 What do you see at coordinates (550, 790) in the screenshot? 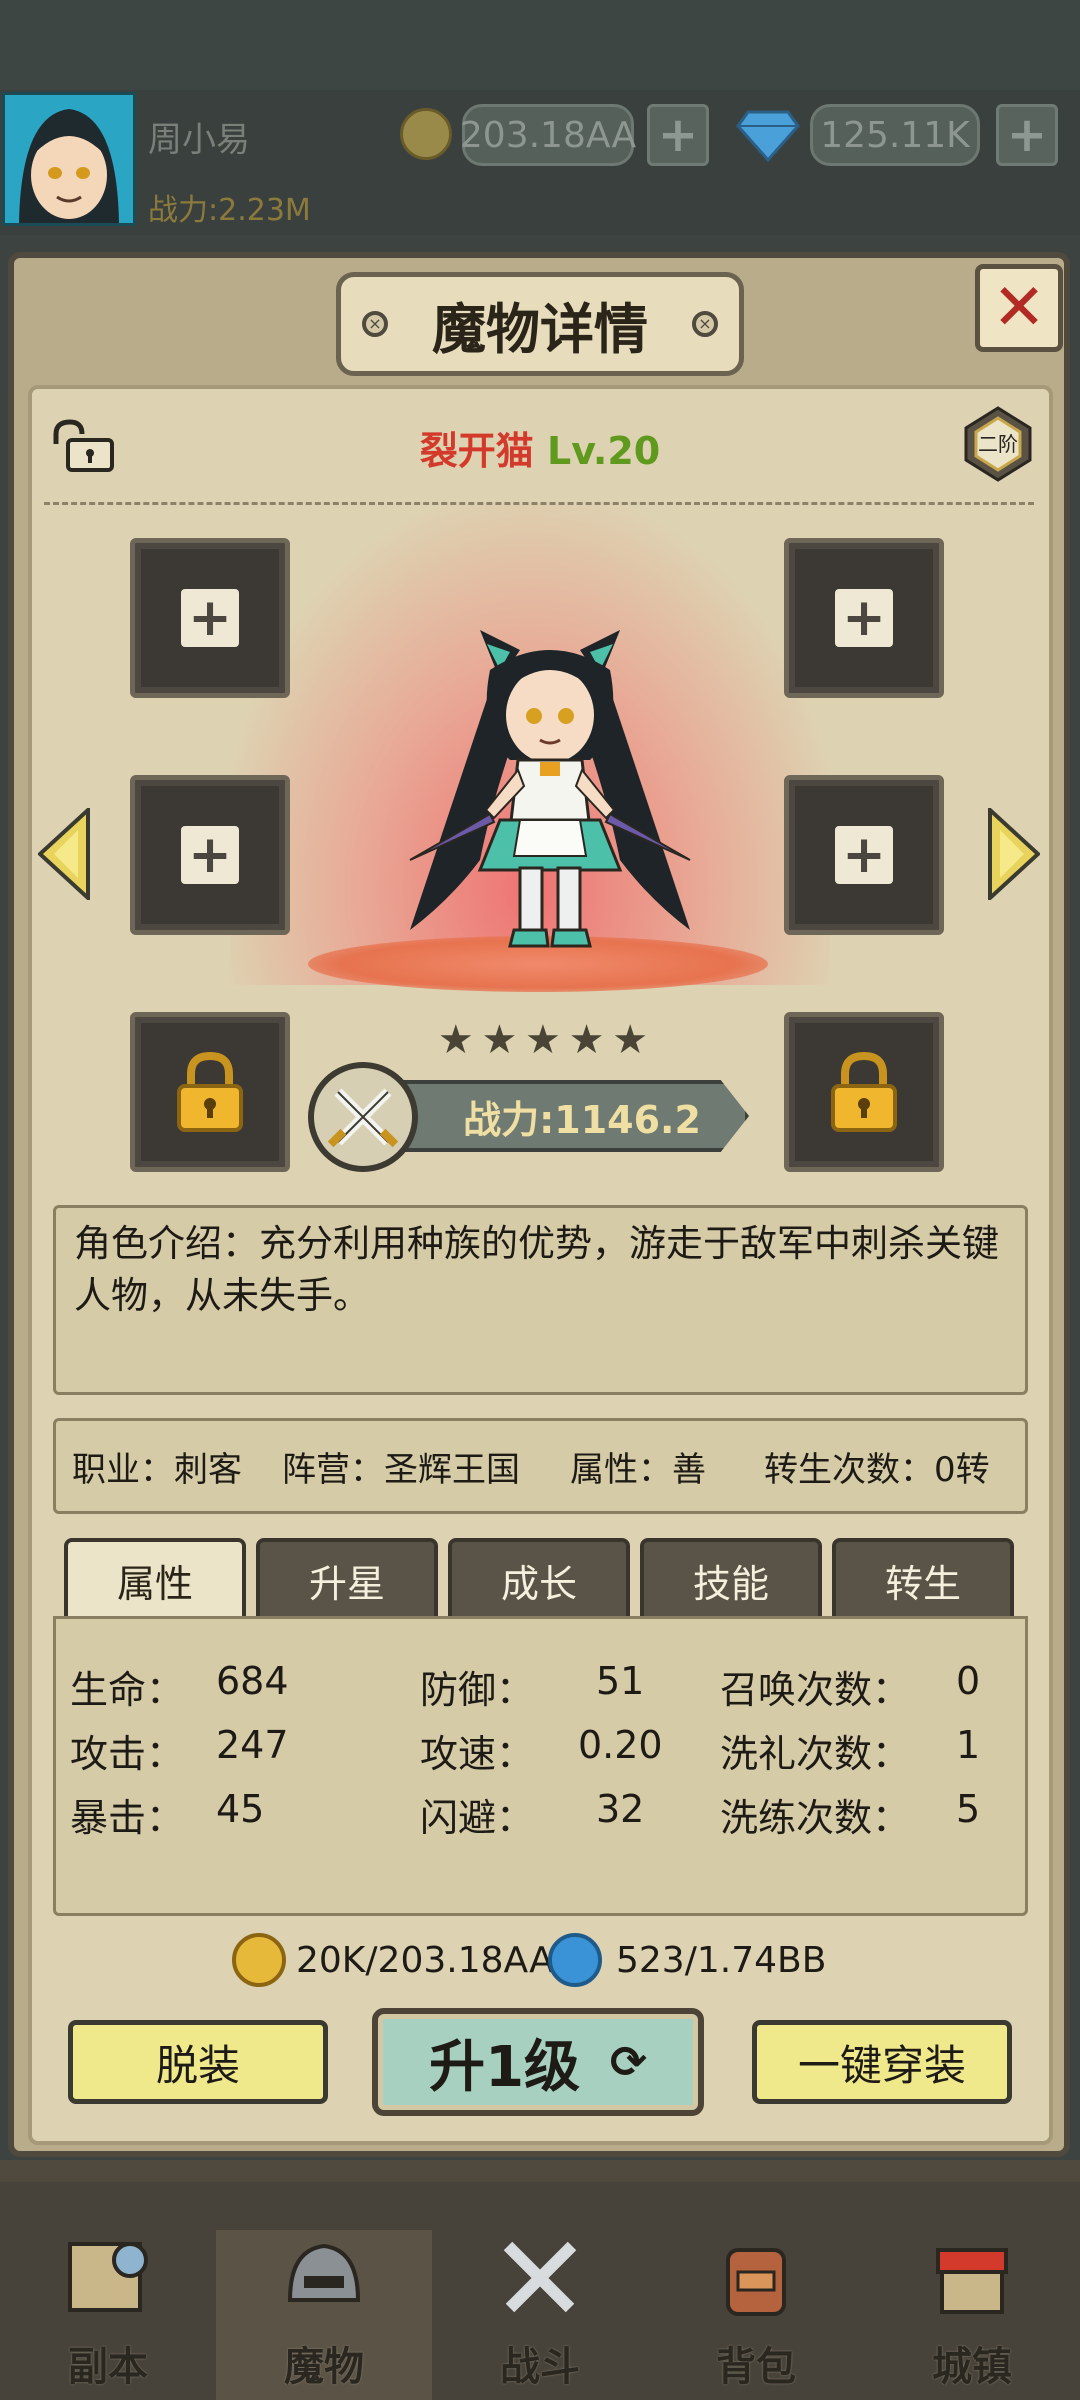
I see `monster-character-image` at bounding box center [550, 790].